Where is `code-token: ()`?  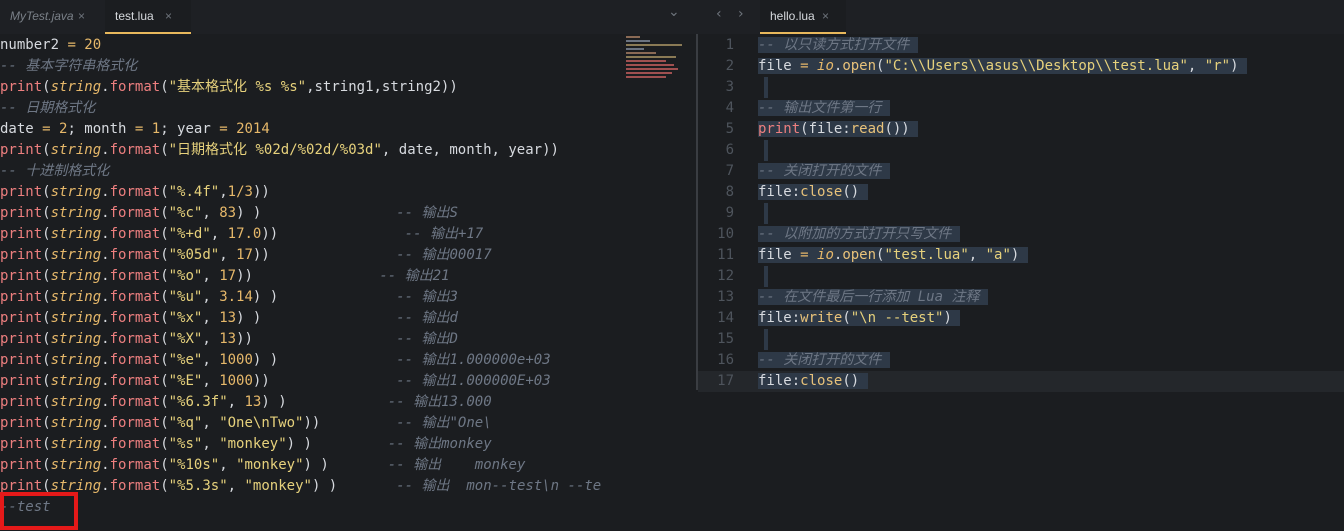 code-token: () is located at coordinates (851, 381).